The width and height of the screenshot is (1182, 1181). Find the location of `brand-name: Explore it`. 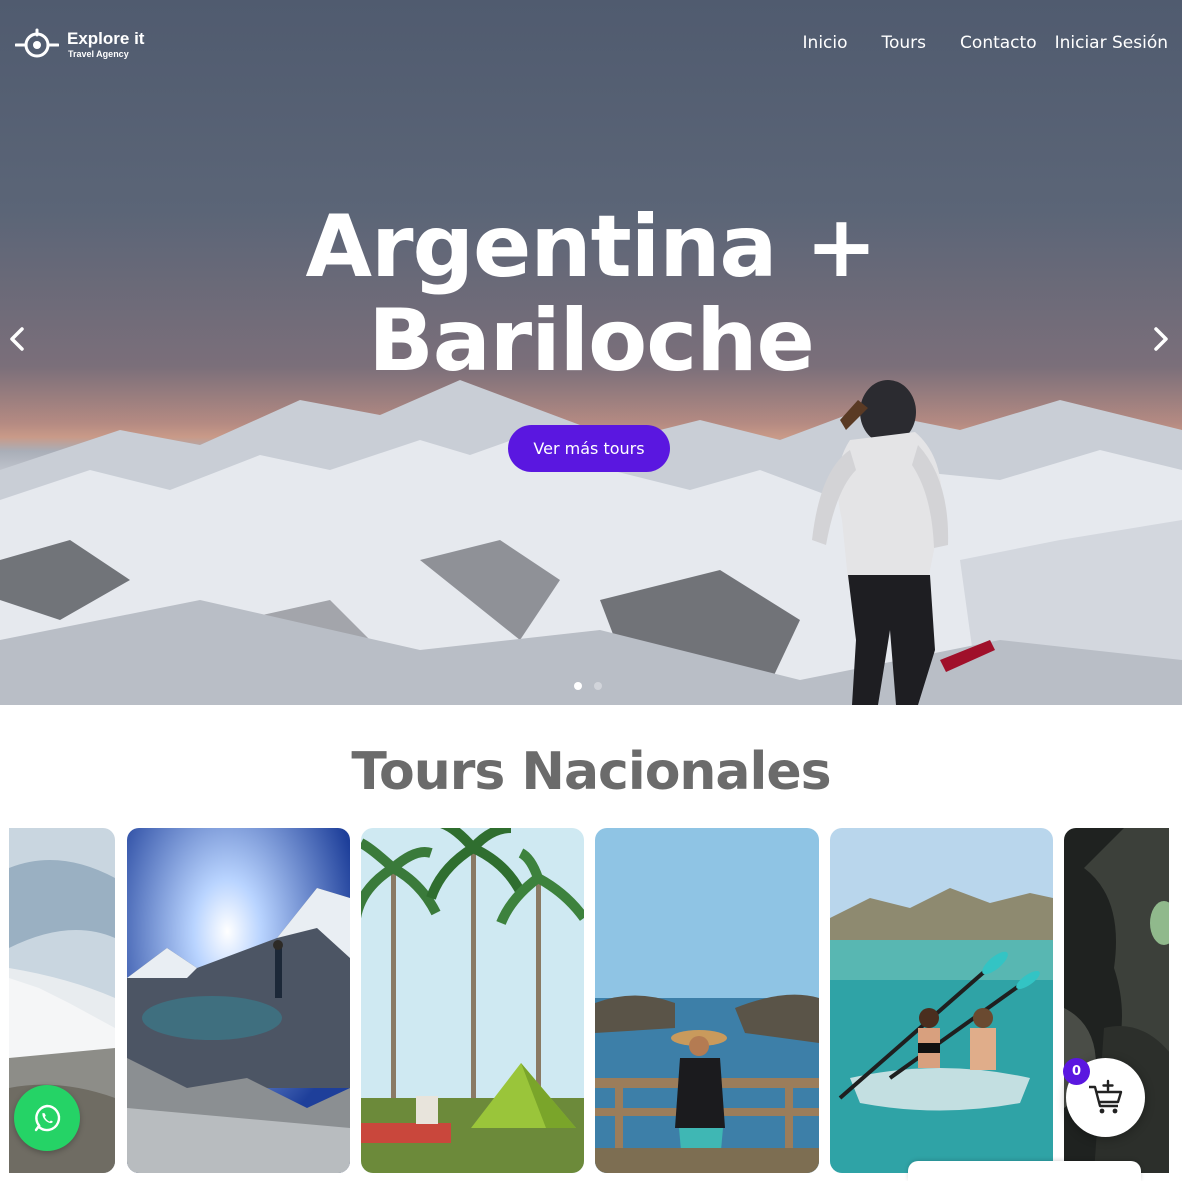

brand-name: Explore it is located at coordinates (106, 38).